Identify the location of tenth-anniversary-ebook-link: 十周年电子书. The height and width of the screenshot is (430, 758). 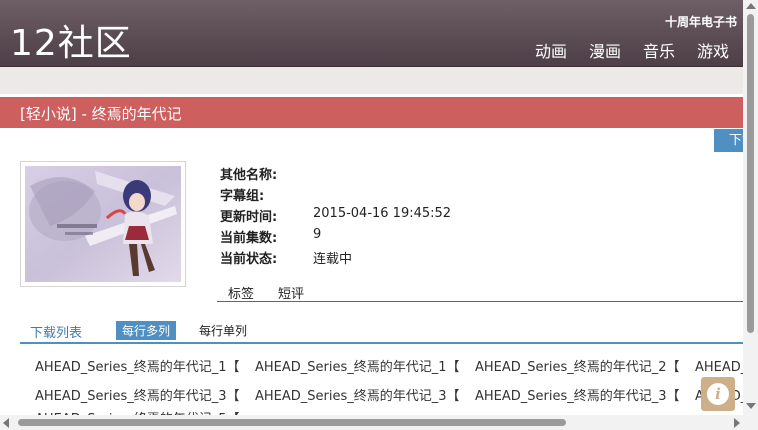
(701, 21).